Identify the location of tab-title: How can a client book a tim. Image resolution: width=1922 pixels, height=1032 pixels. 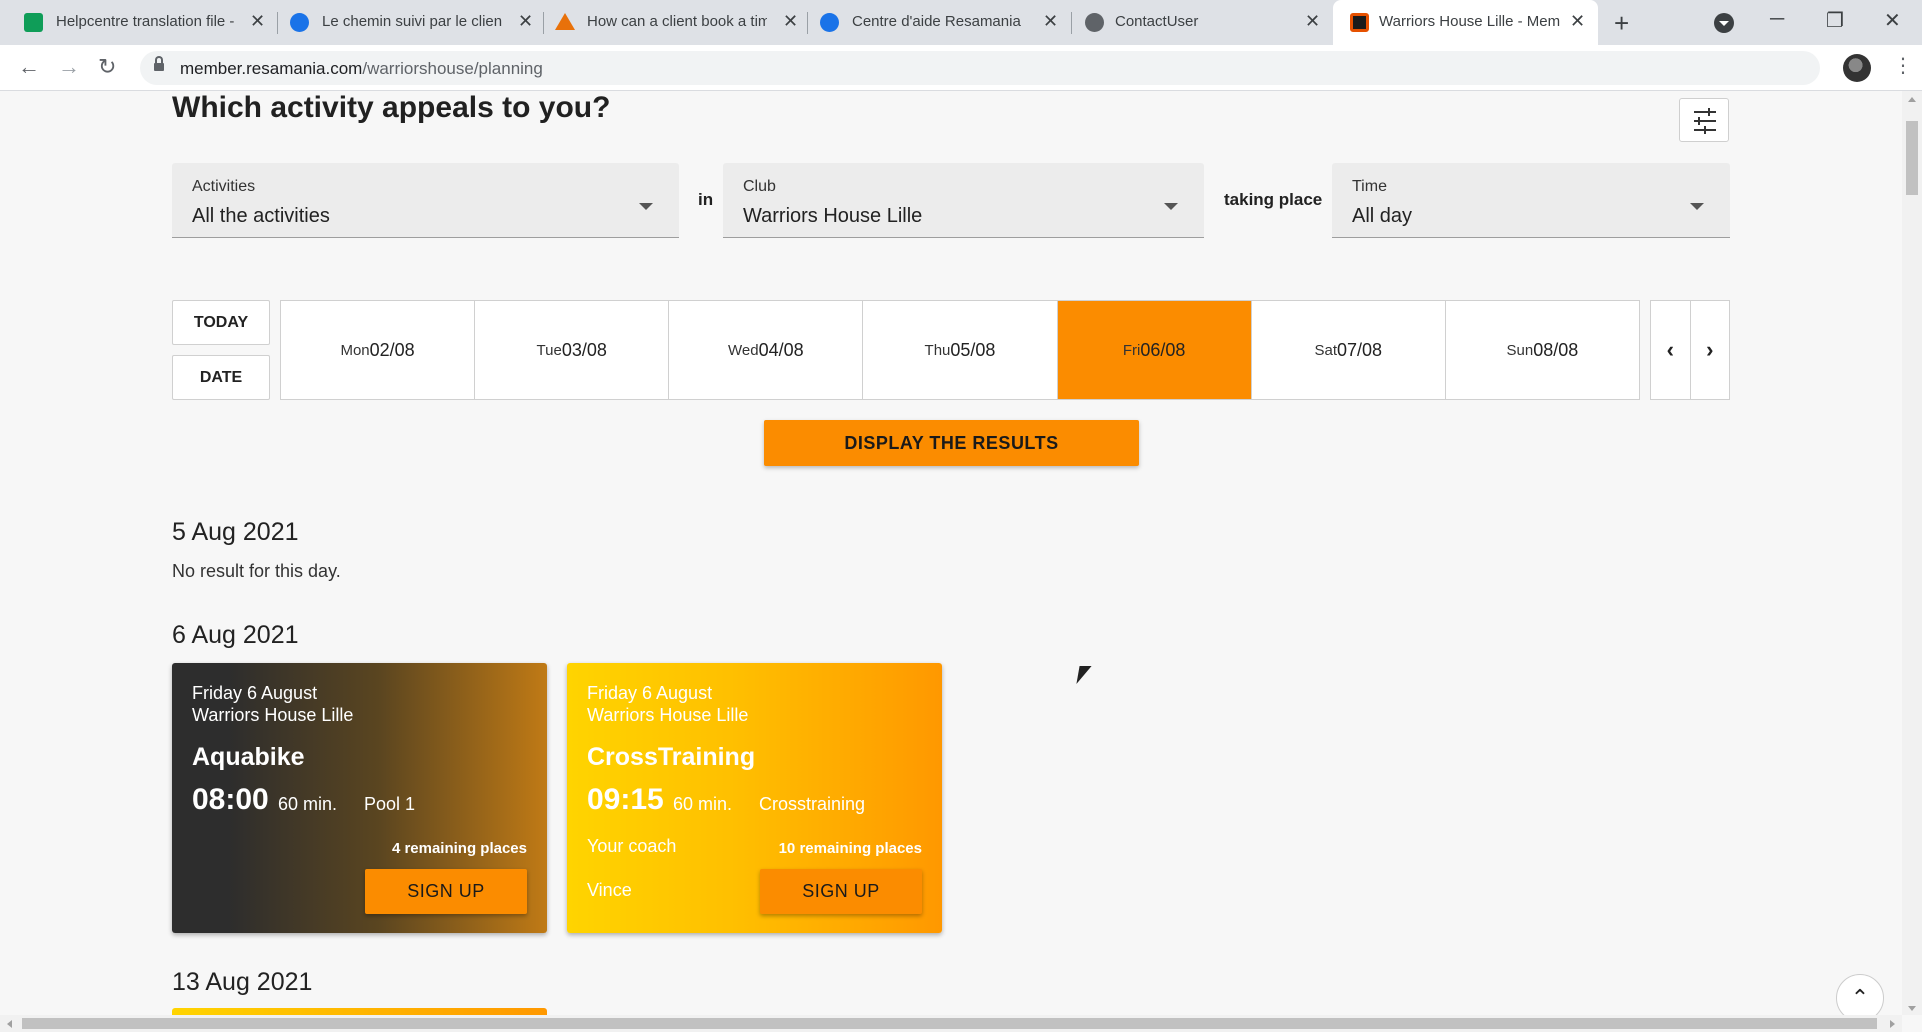
(677, 21).